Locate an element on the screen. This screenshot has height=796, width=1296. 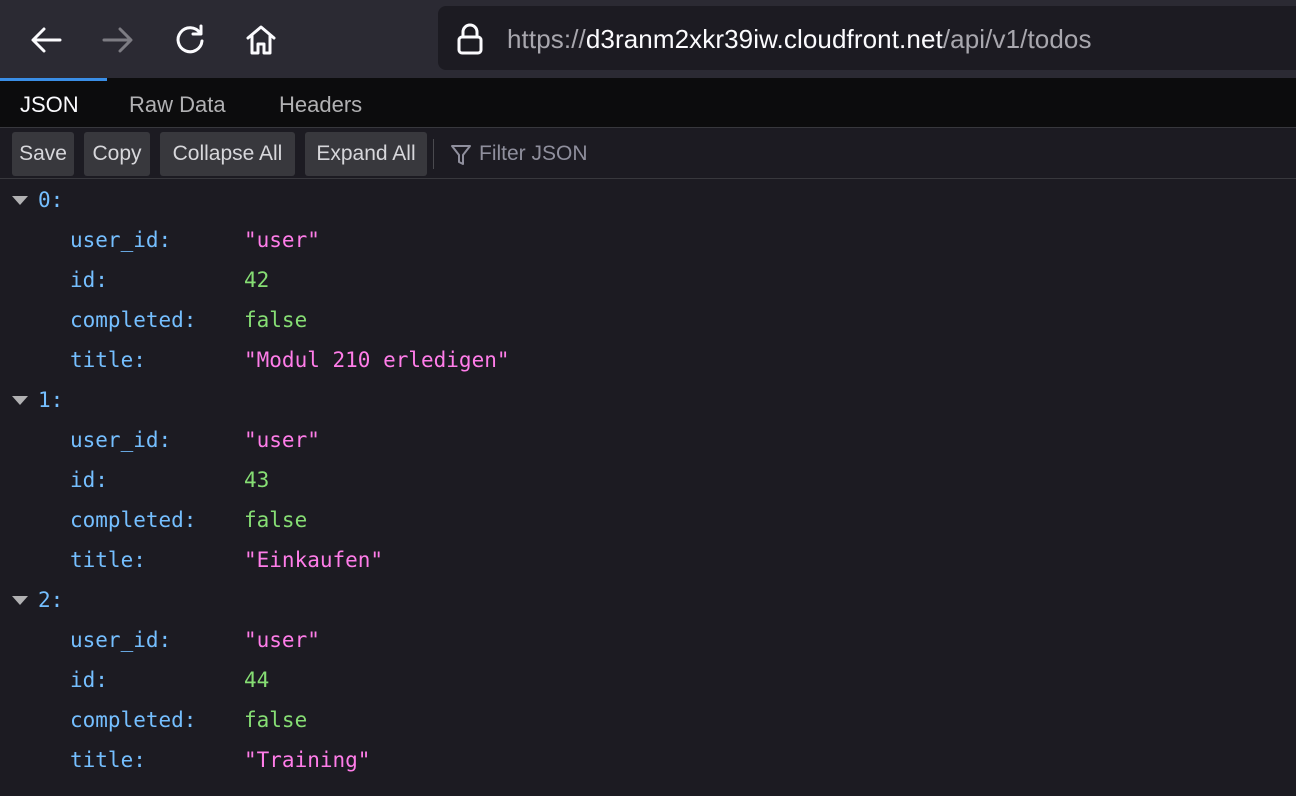
json-value: "Modul 210 erledigen" is located at coordinates (377, 360).